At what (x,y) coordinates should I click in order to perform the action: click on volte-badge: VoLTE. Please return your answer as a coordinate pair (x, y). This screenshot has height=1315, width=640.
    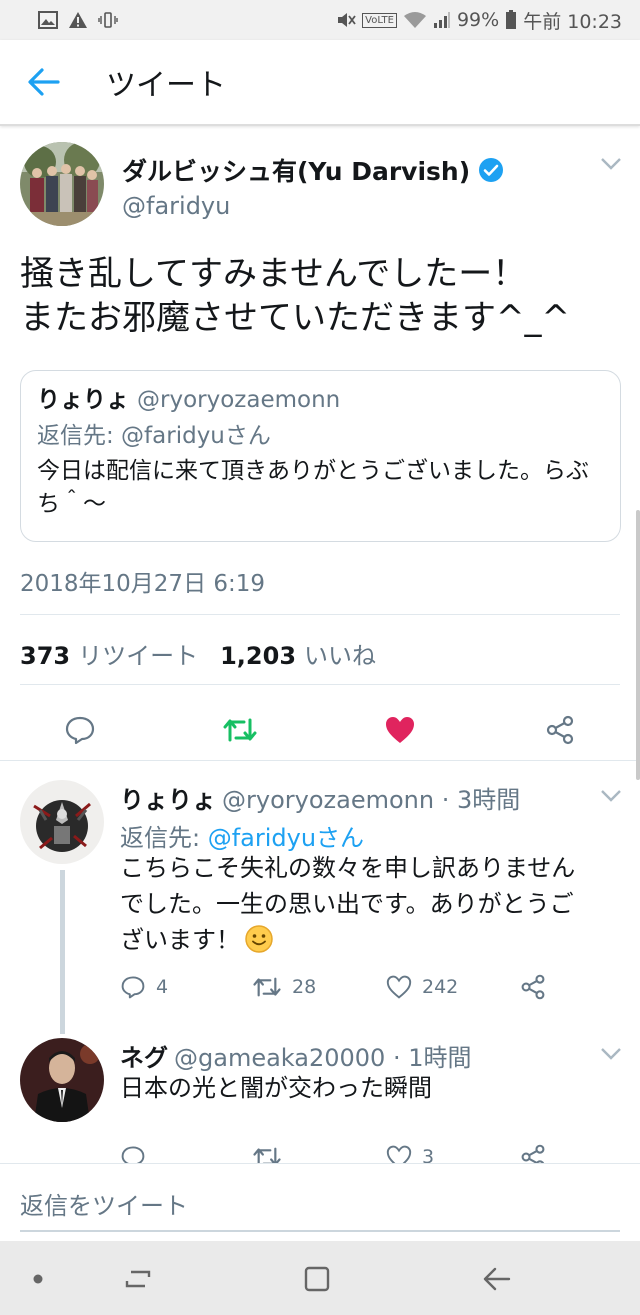
    Looking at the image, I should click on (379, 20).